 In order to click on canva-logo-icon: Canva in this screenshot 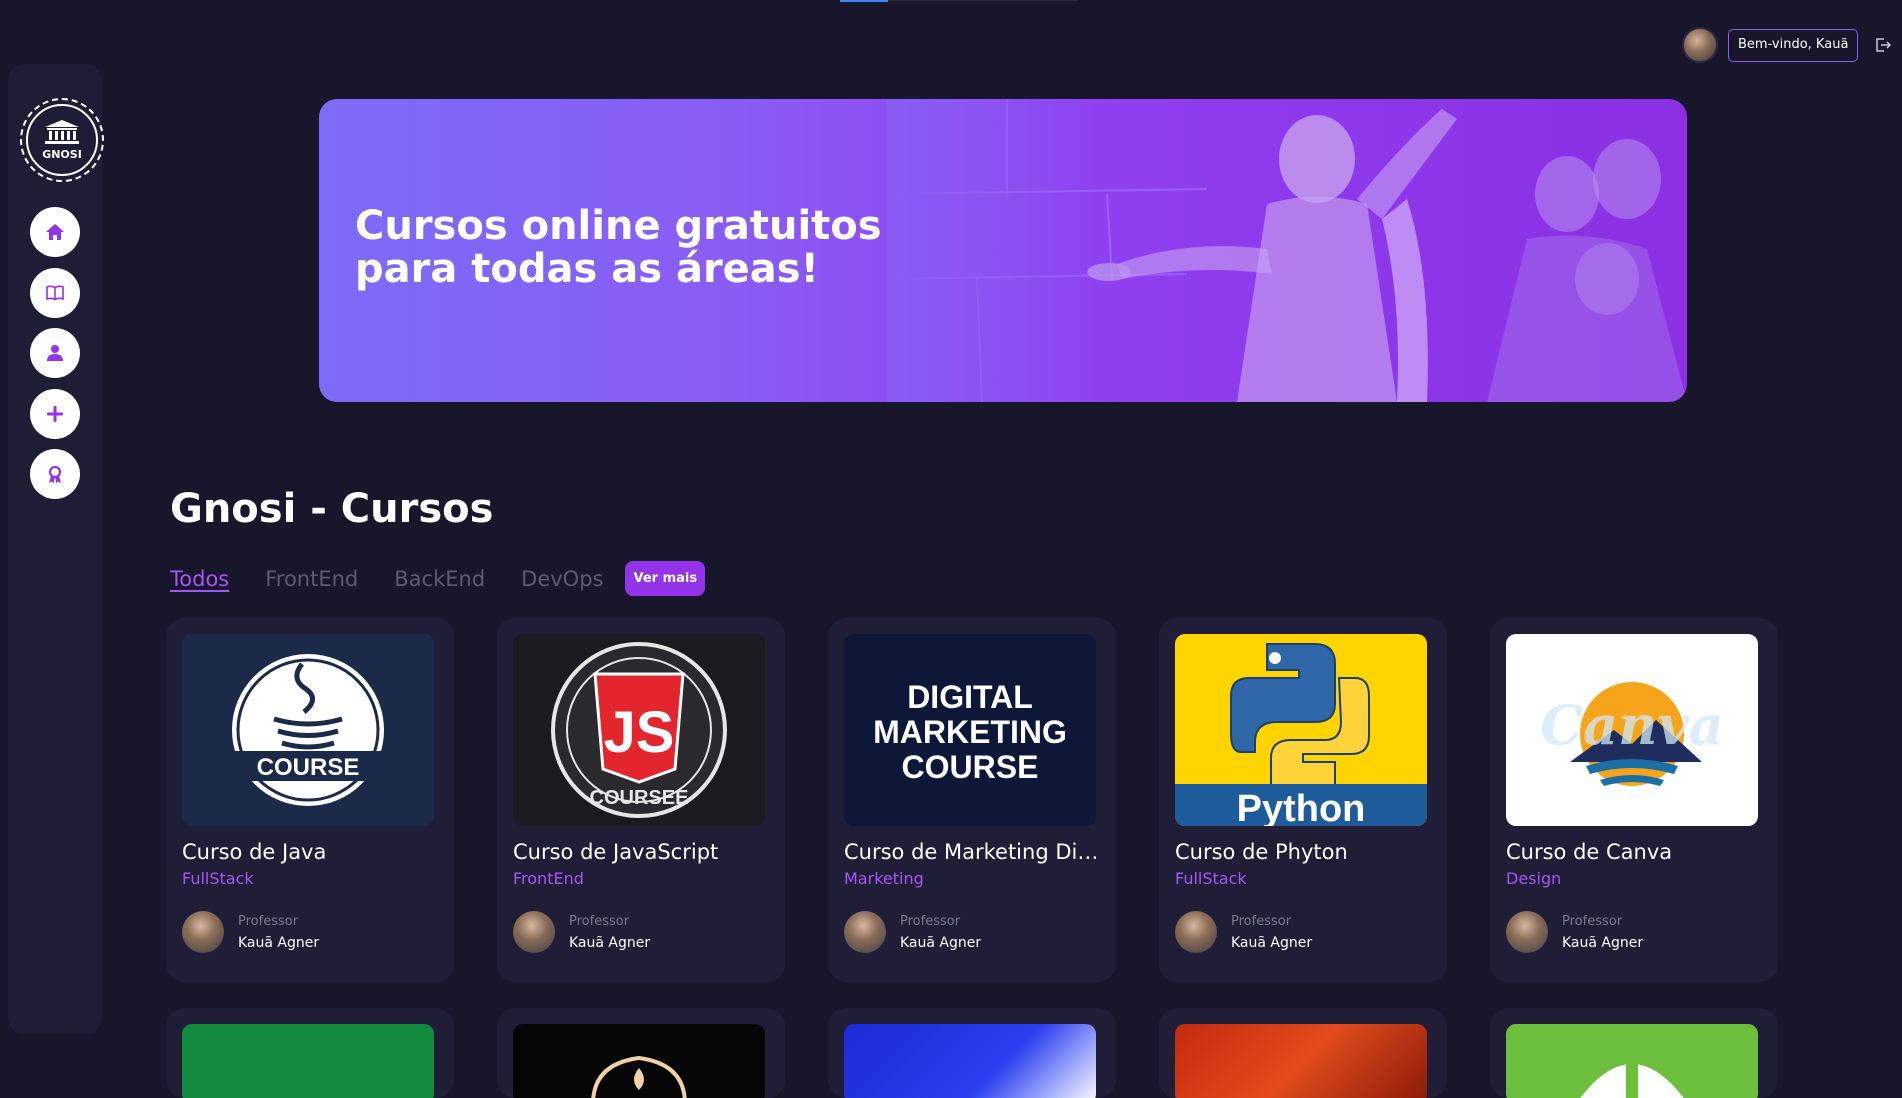, I will do `click(1632, 734)`.